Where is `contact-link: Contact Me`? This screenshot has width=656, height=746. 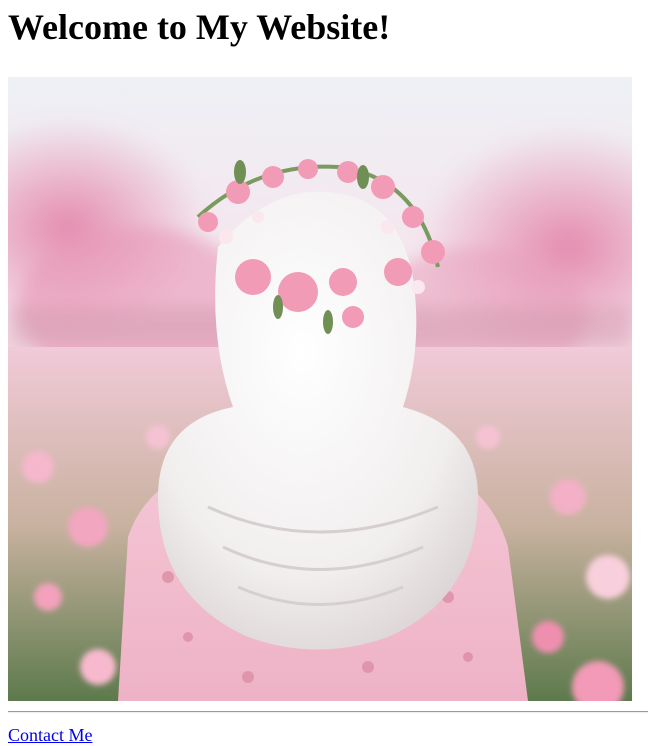 contact-link: Contact Me is located at coordinates (50, 735).